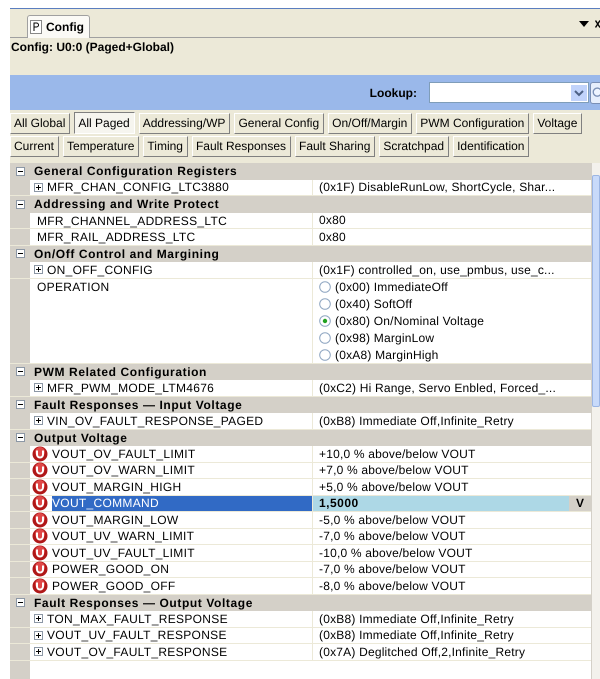 The image size is (600, 679). Describe the element at coordinates (392, 585) in the screenshot. I see `property-value: -8,0 % above/below VOUT` at that location.